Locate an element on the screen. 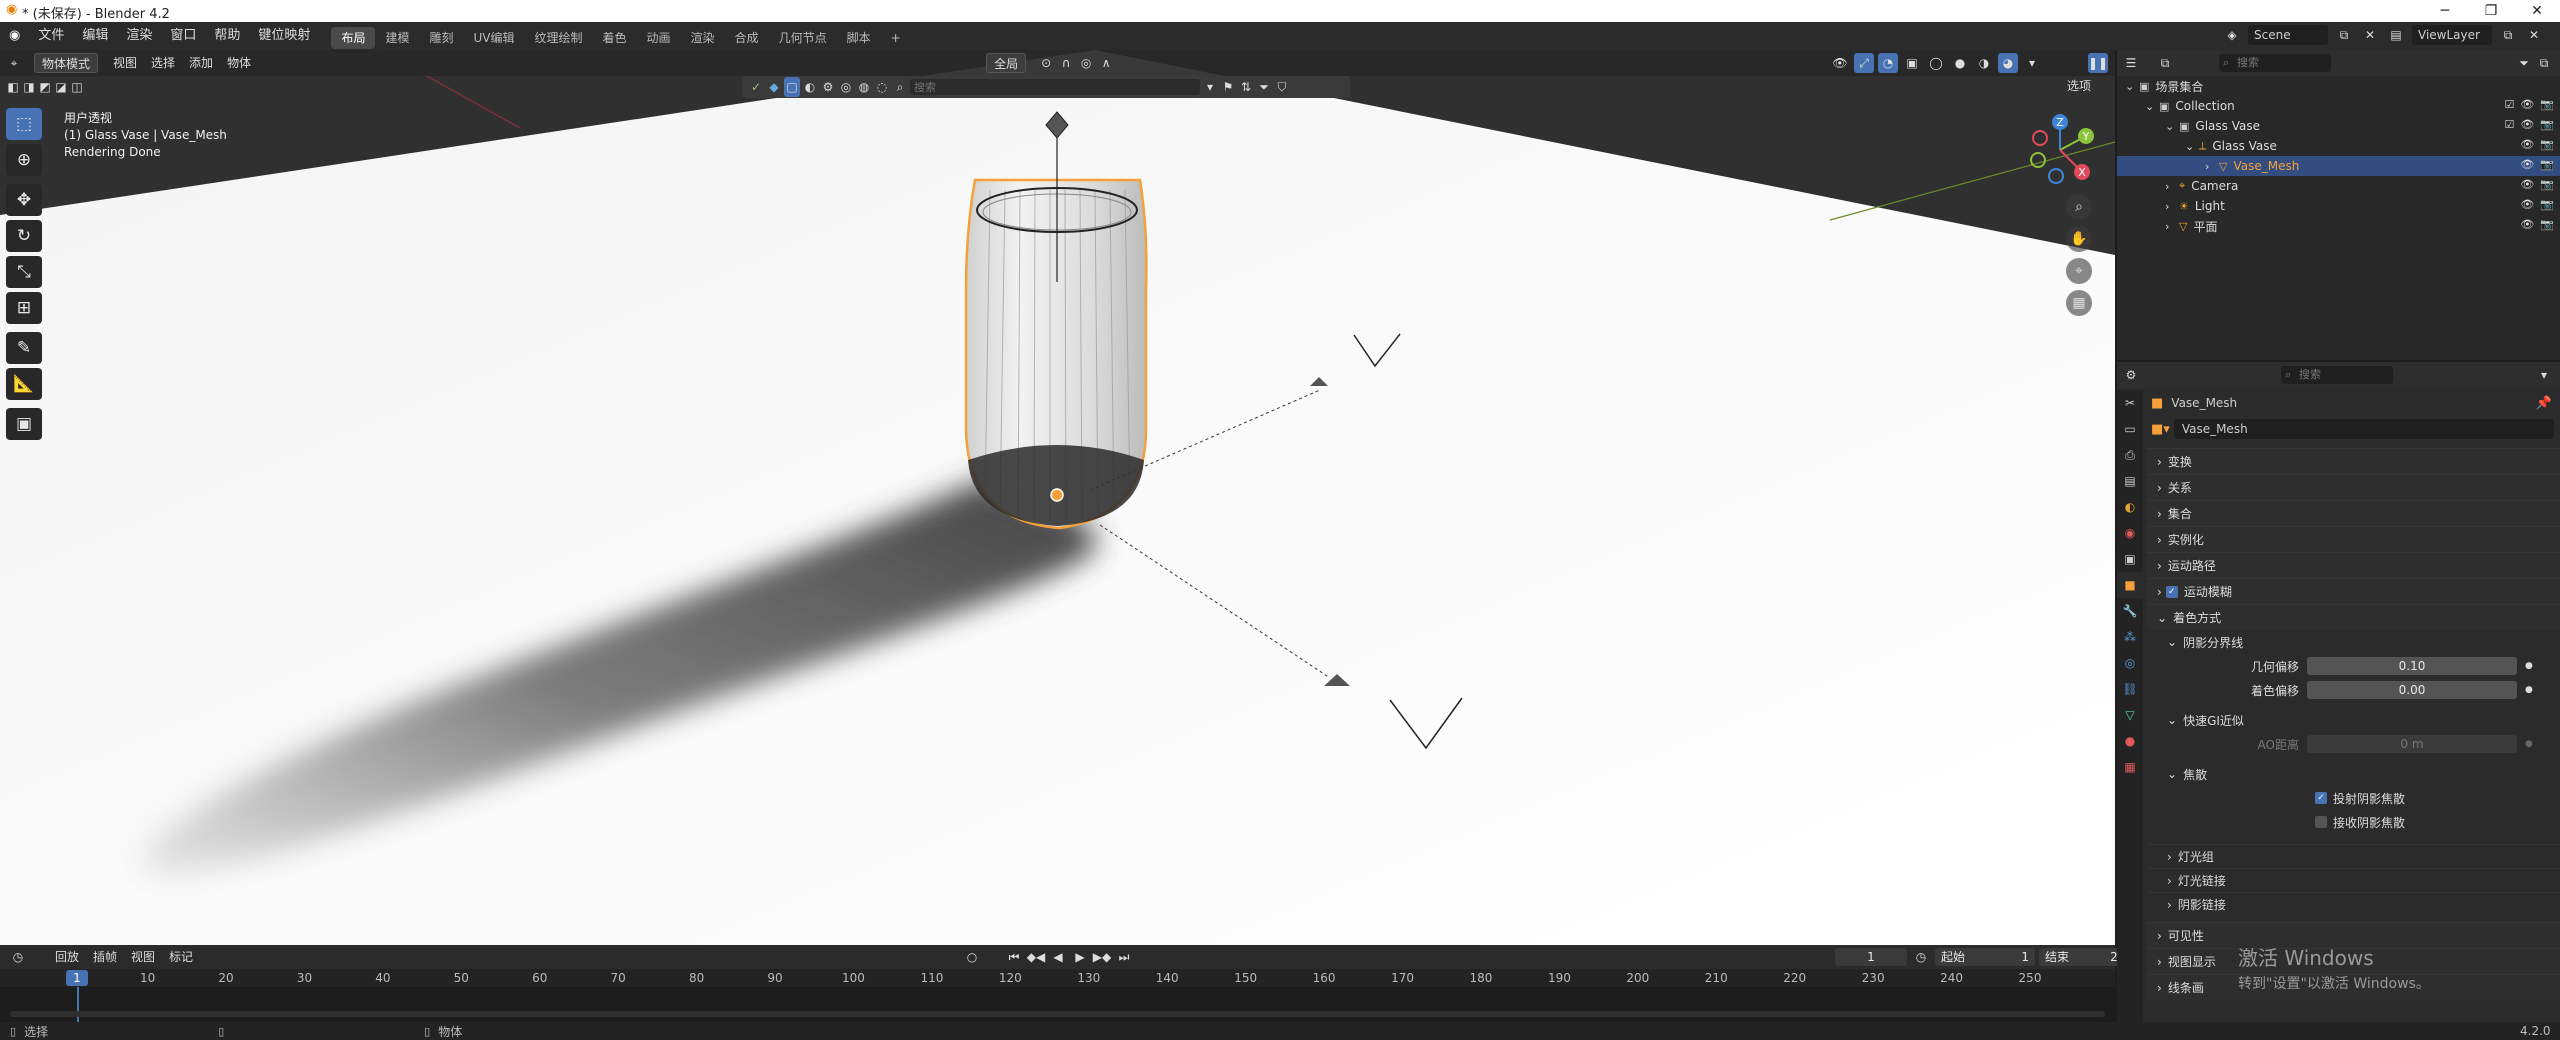 This screenshot has height=1040, width=2560. section-motion-blur: › ✓ 运动模糊 is located at coordinates (2353, 591).